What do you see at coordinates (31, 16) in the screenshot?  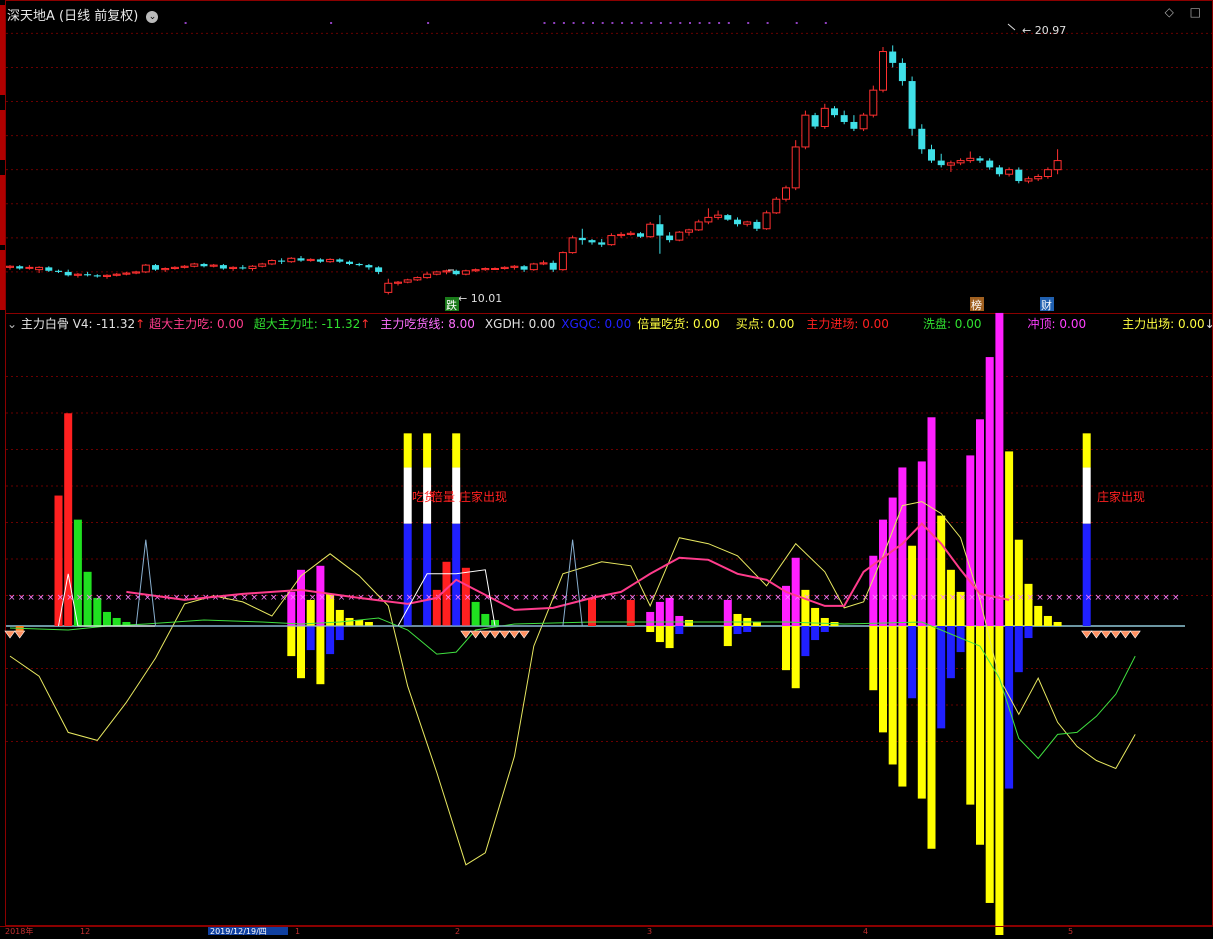 I see `stock-name: 深天地A` at bounding box center [31, 16].